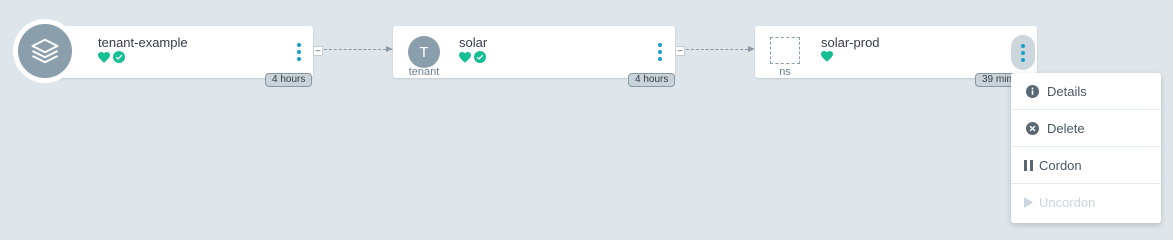  I want to click on pause-icon, so click(1028, 165).